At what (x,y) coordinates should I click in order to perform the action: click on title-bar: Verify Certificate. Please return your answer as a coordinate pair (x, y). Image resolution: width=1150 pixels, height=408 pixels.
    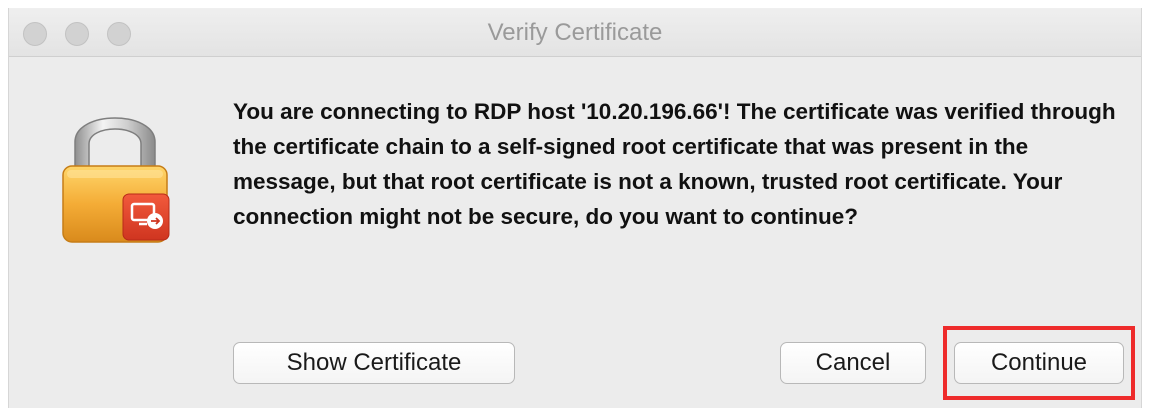
    Looking at the image, I should click on (575, 32).